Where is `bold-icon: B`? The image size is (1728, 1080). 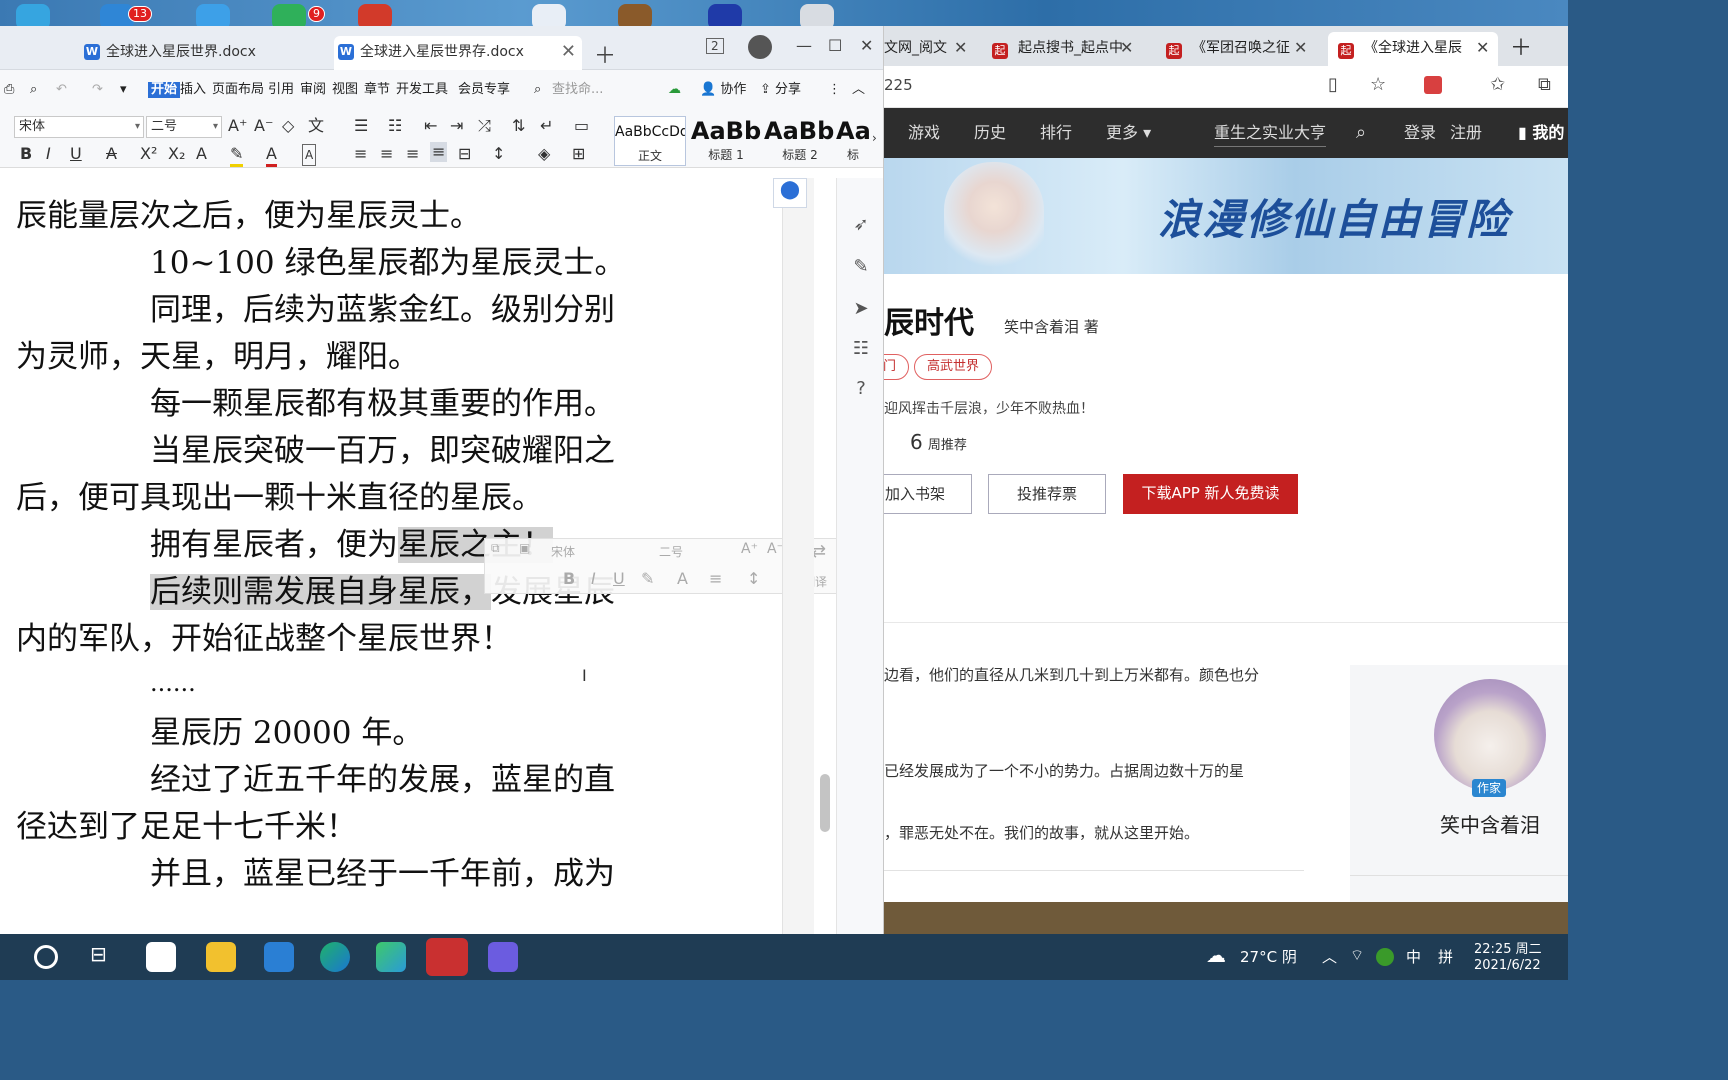 bold-icon: B is located at coordinates (26, 154).